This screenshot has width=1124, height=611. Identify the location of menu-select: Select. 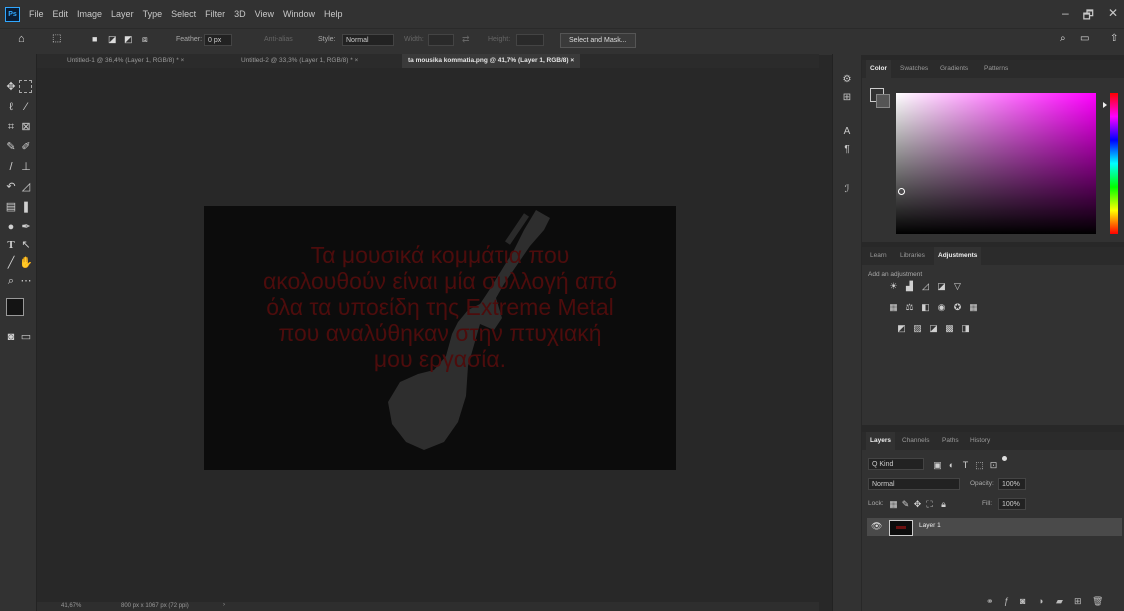
(183, 14).